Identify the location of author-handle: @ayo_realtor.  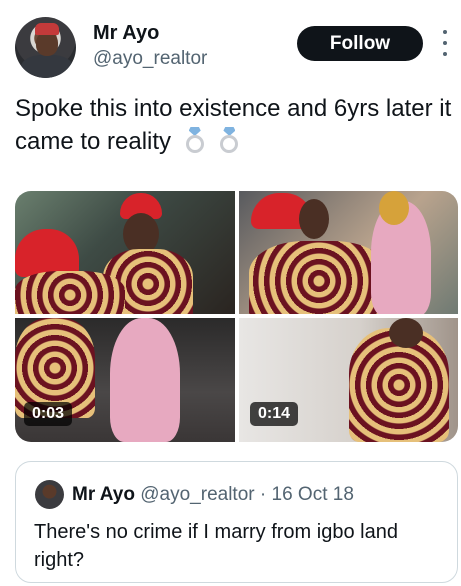
(150, 59).